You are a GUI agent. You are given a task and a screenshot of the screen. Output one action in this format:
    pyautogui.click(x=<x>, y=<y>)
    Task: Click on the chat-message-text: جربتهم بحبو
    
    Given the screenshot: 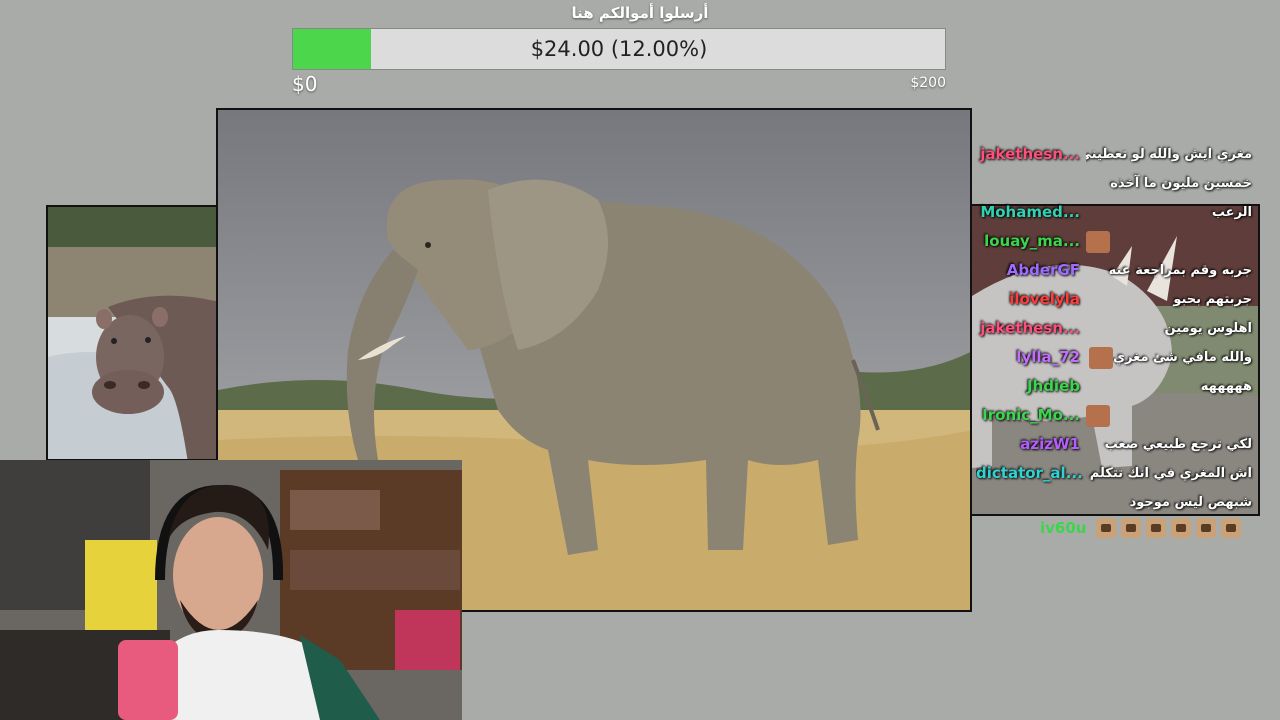 What is the action you would take?
    pyautogui.click(x=1176, y=299)
    